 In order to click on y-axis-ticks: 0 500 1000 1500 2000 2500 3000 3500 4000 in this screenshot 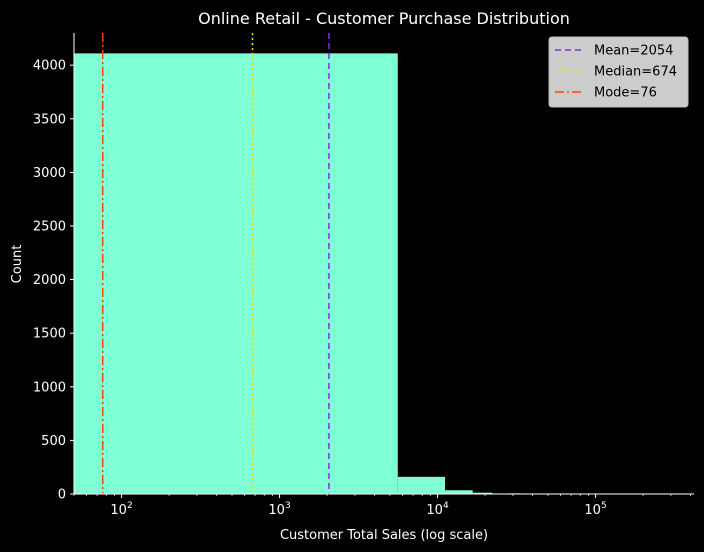, I will do `click(53, 281)`.